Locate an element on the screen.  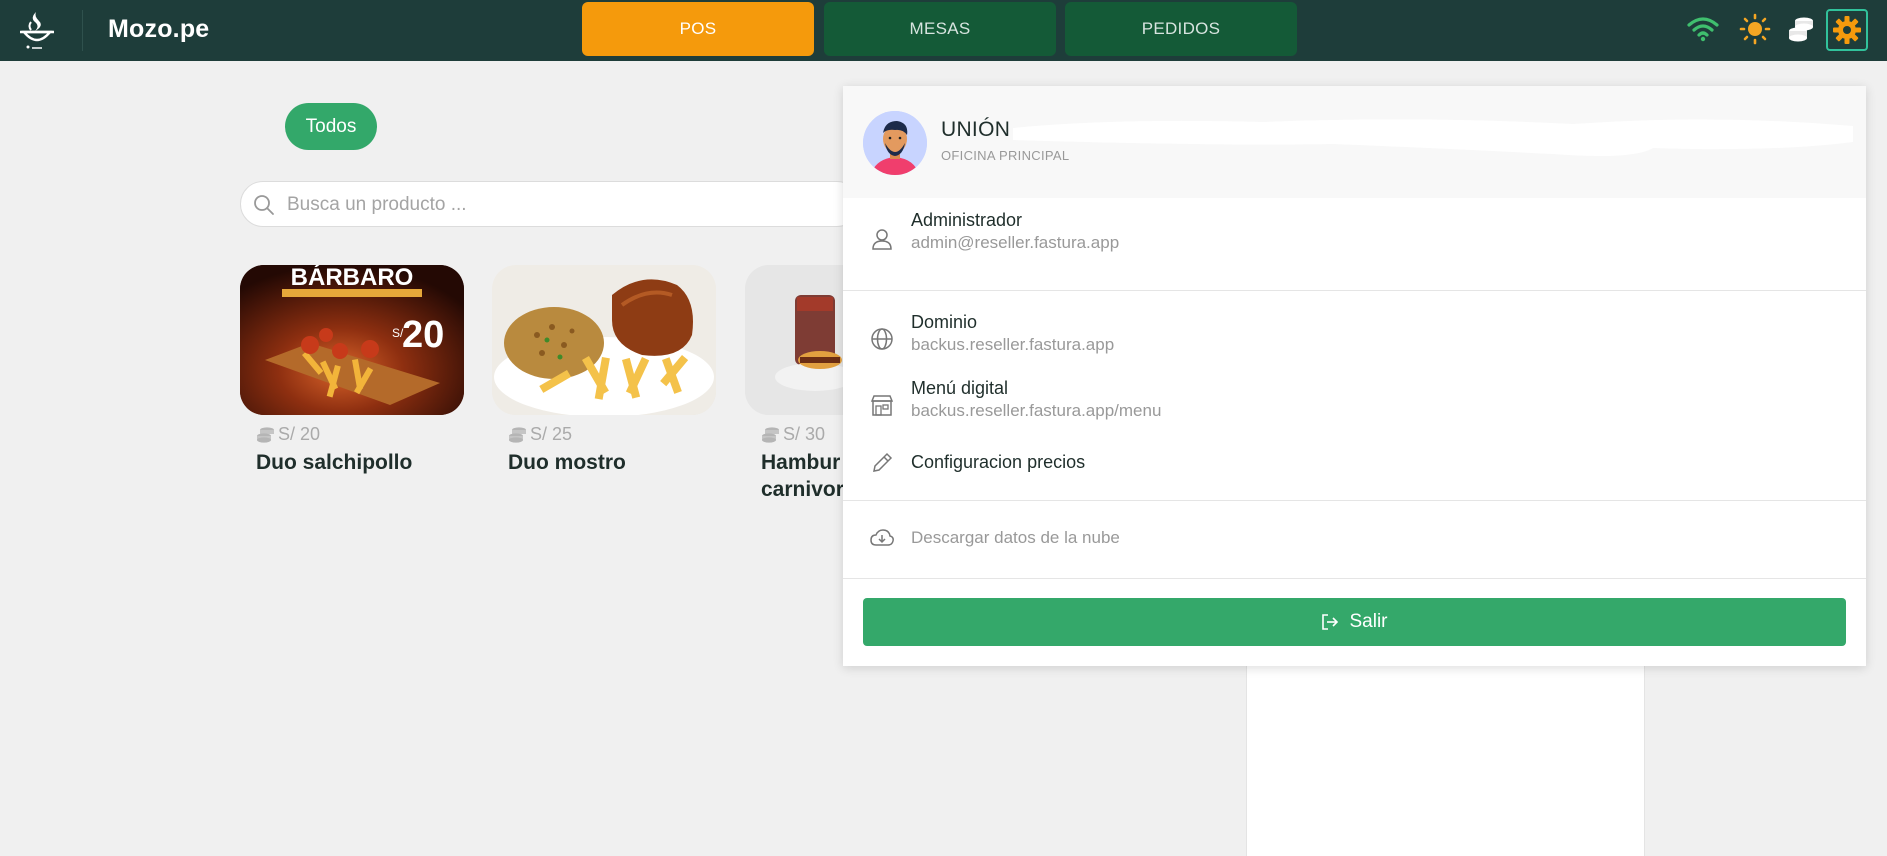
cloud-download-icon is located at coordinates (882, 539).